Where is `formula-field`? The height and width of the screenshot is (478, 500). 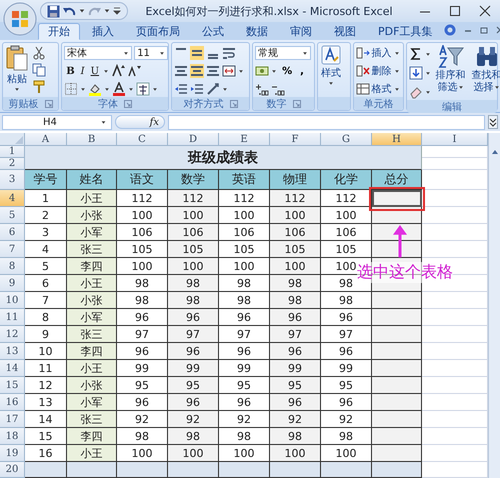 formula-field is located at coordinates (326, 122).